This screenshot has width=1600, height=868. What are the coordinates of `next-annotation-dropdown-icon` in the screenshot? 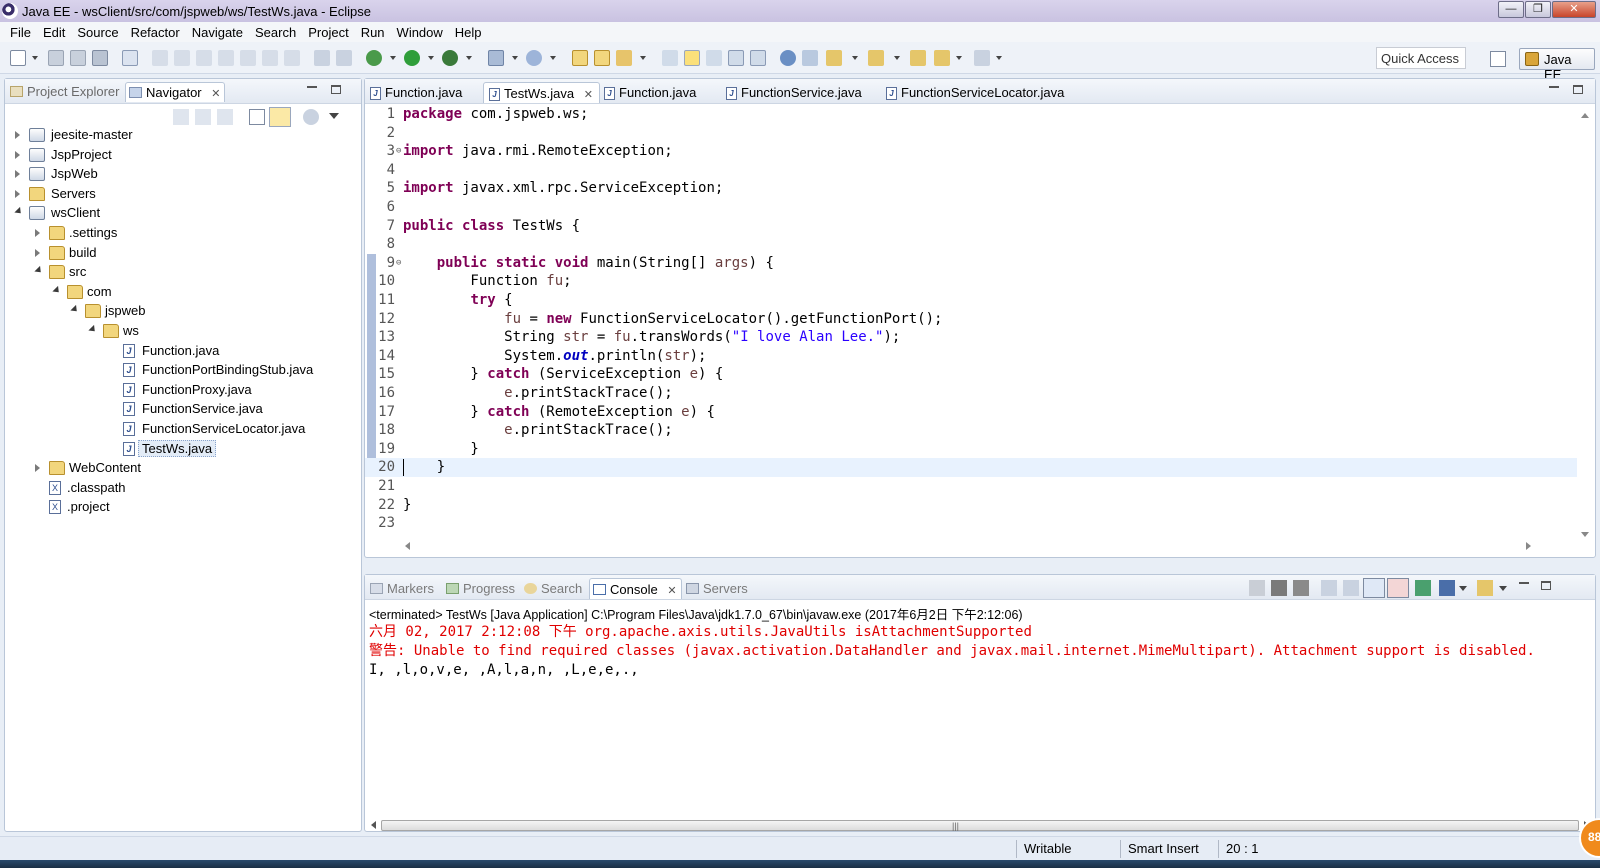 It's located at (855, 58).